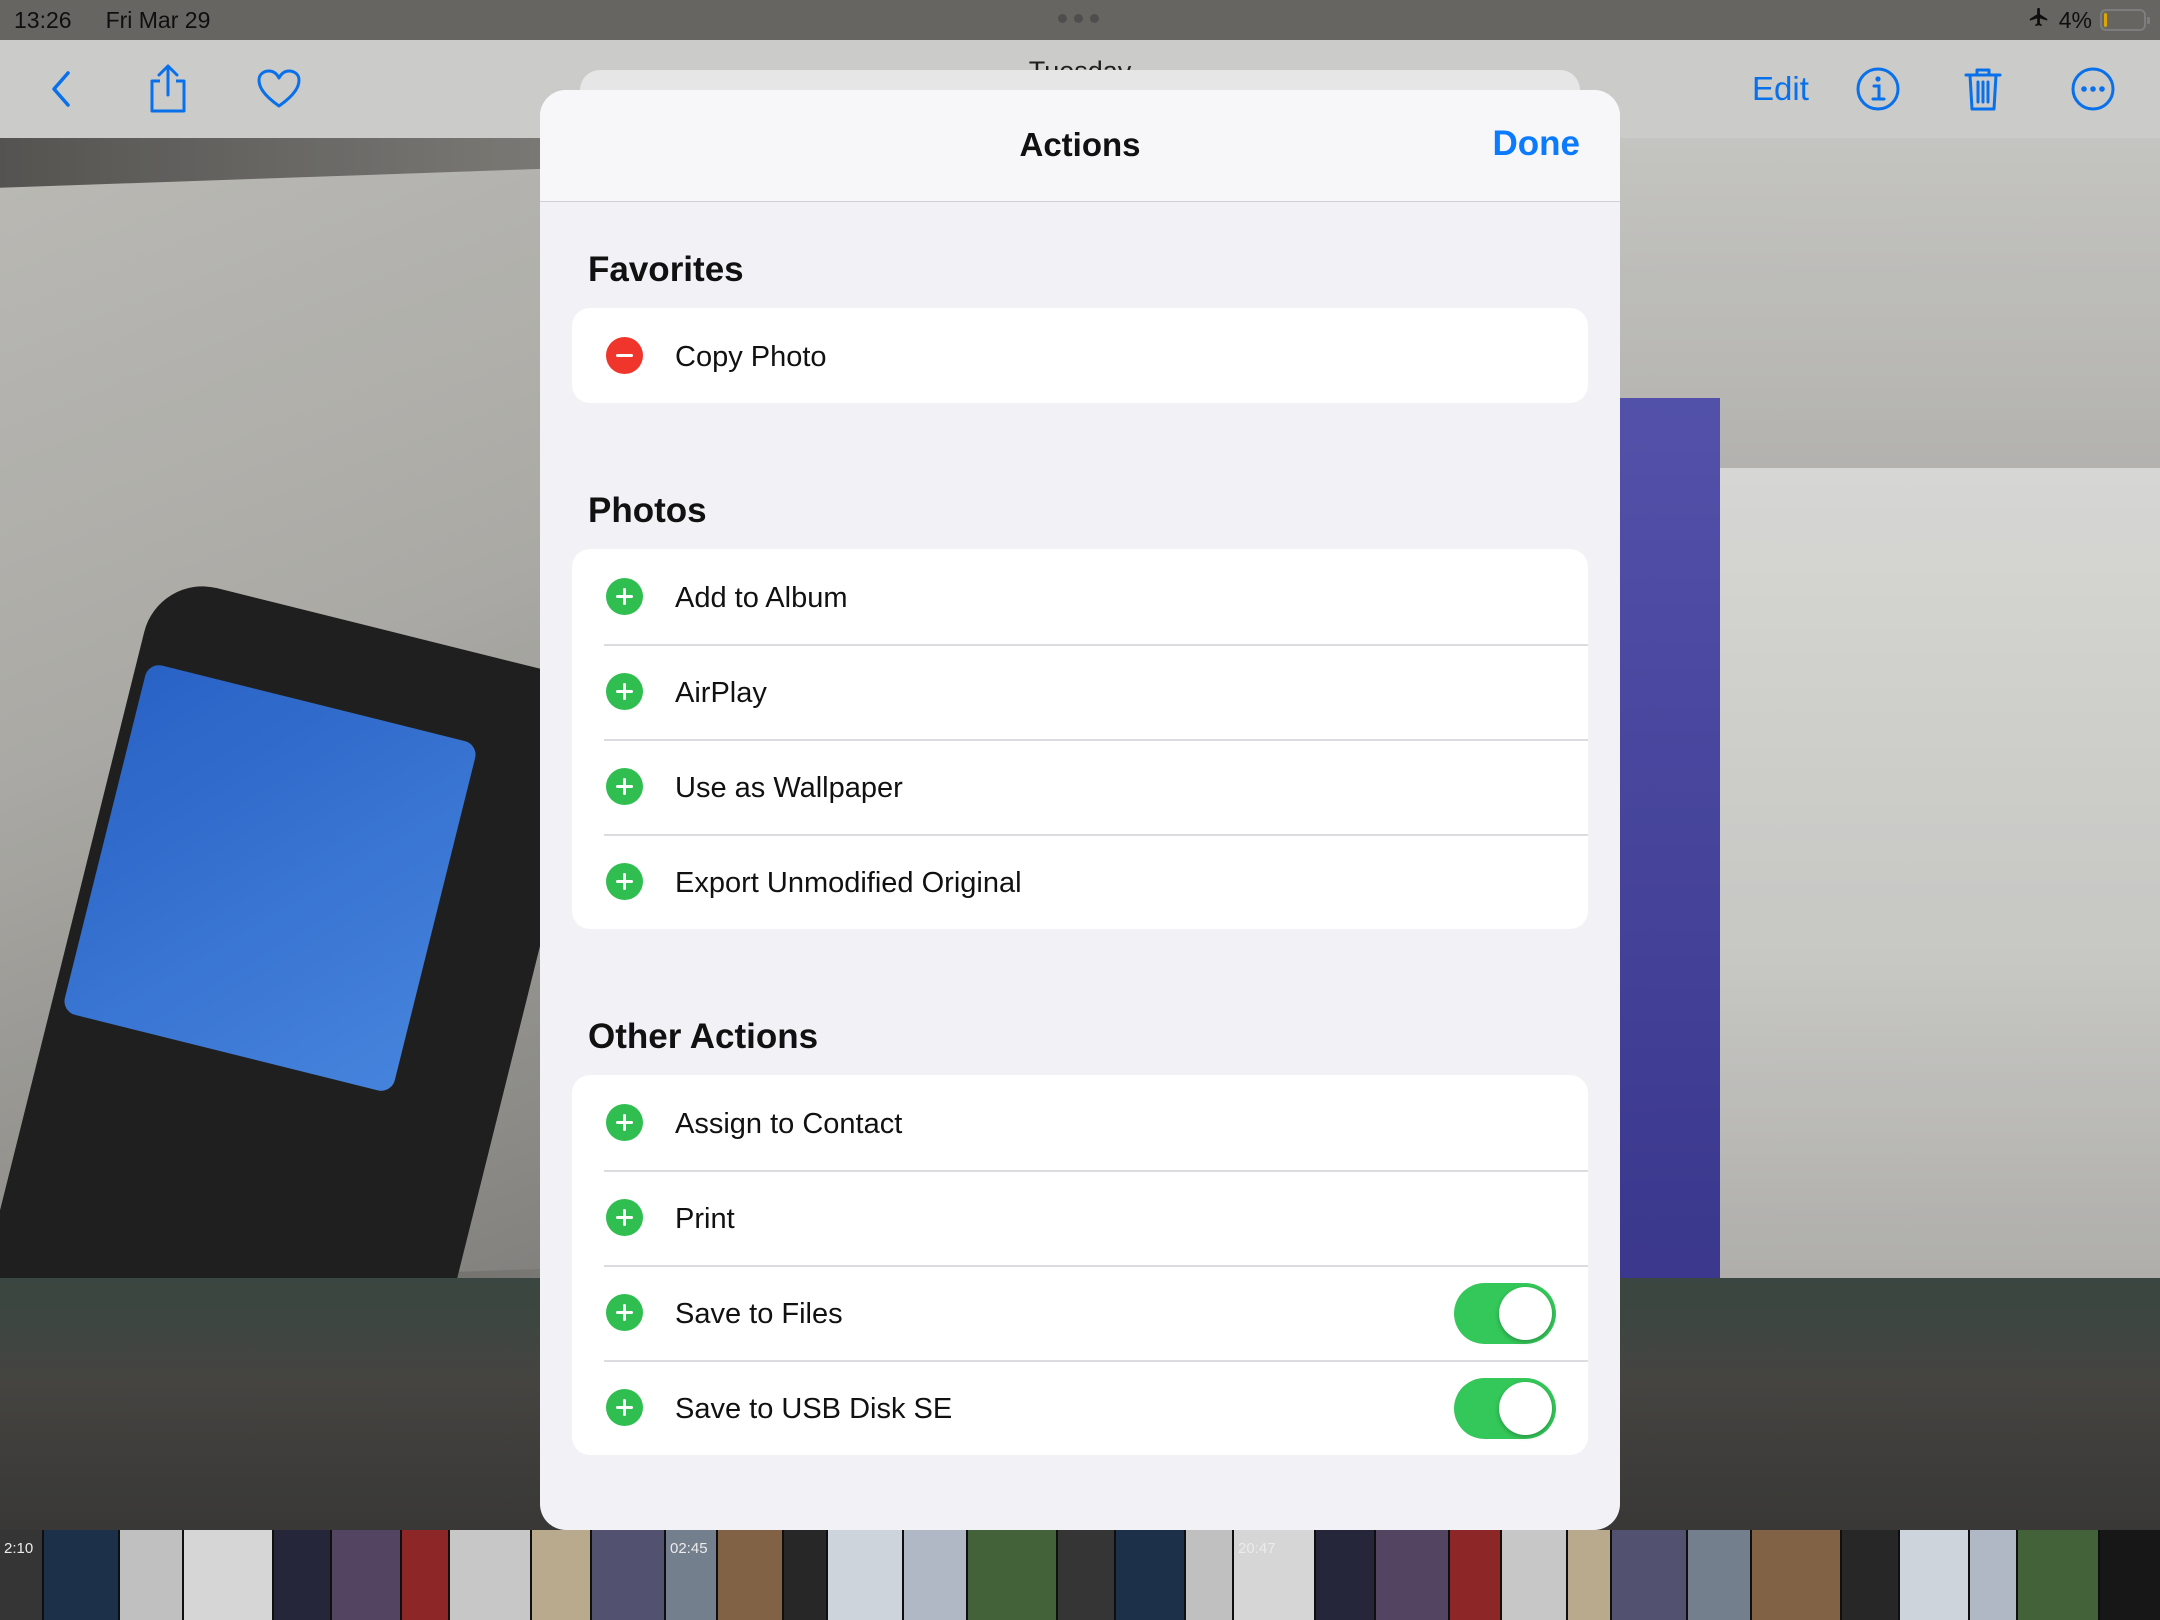  What do you see at coordinates (1080, 1217) in the screenshot?
I see `action-row-print: Print` at bounding box center [1080, 1217].